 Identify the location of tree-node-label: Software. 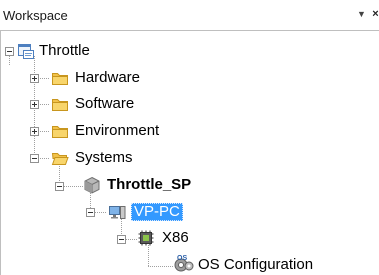
(104, 104).